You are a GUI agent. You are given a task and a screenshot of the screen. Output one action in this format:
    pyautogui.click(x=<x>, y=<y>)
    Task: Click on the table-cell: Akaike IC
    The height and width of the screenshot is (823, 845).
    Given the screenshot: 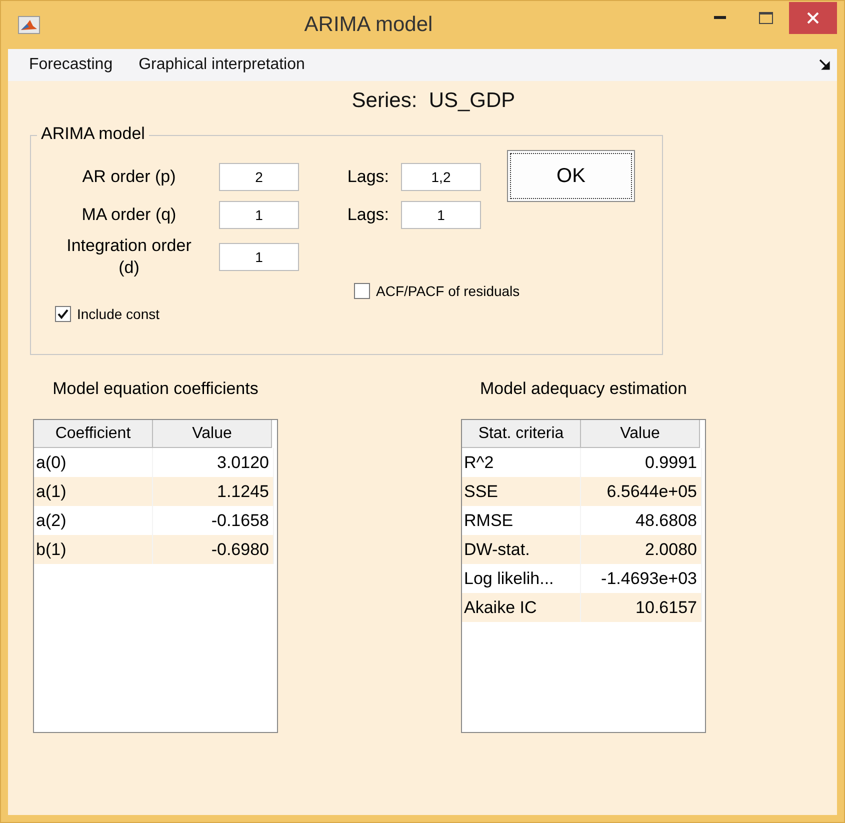 What is the action you would take?
    pyautogui.click(x=521, y=607)
    